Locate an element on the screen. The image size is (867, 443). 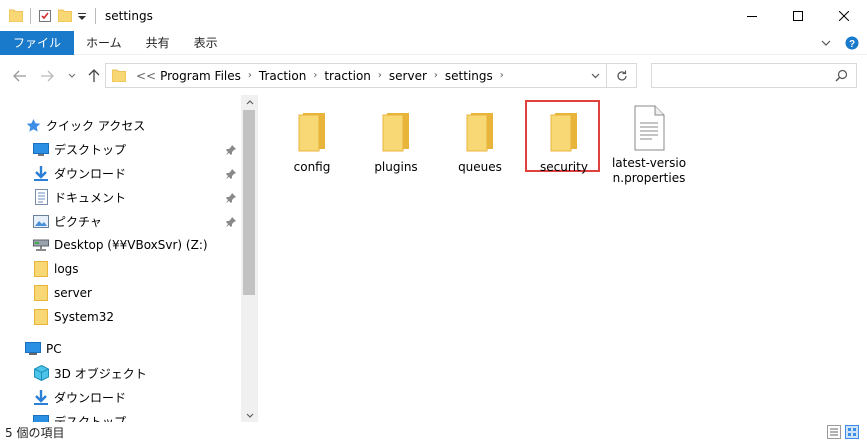
close-icon is located at coordinates (844, 15).